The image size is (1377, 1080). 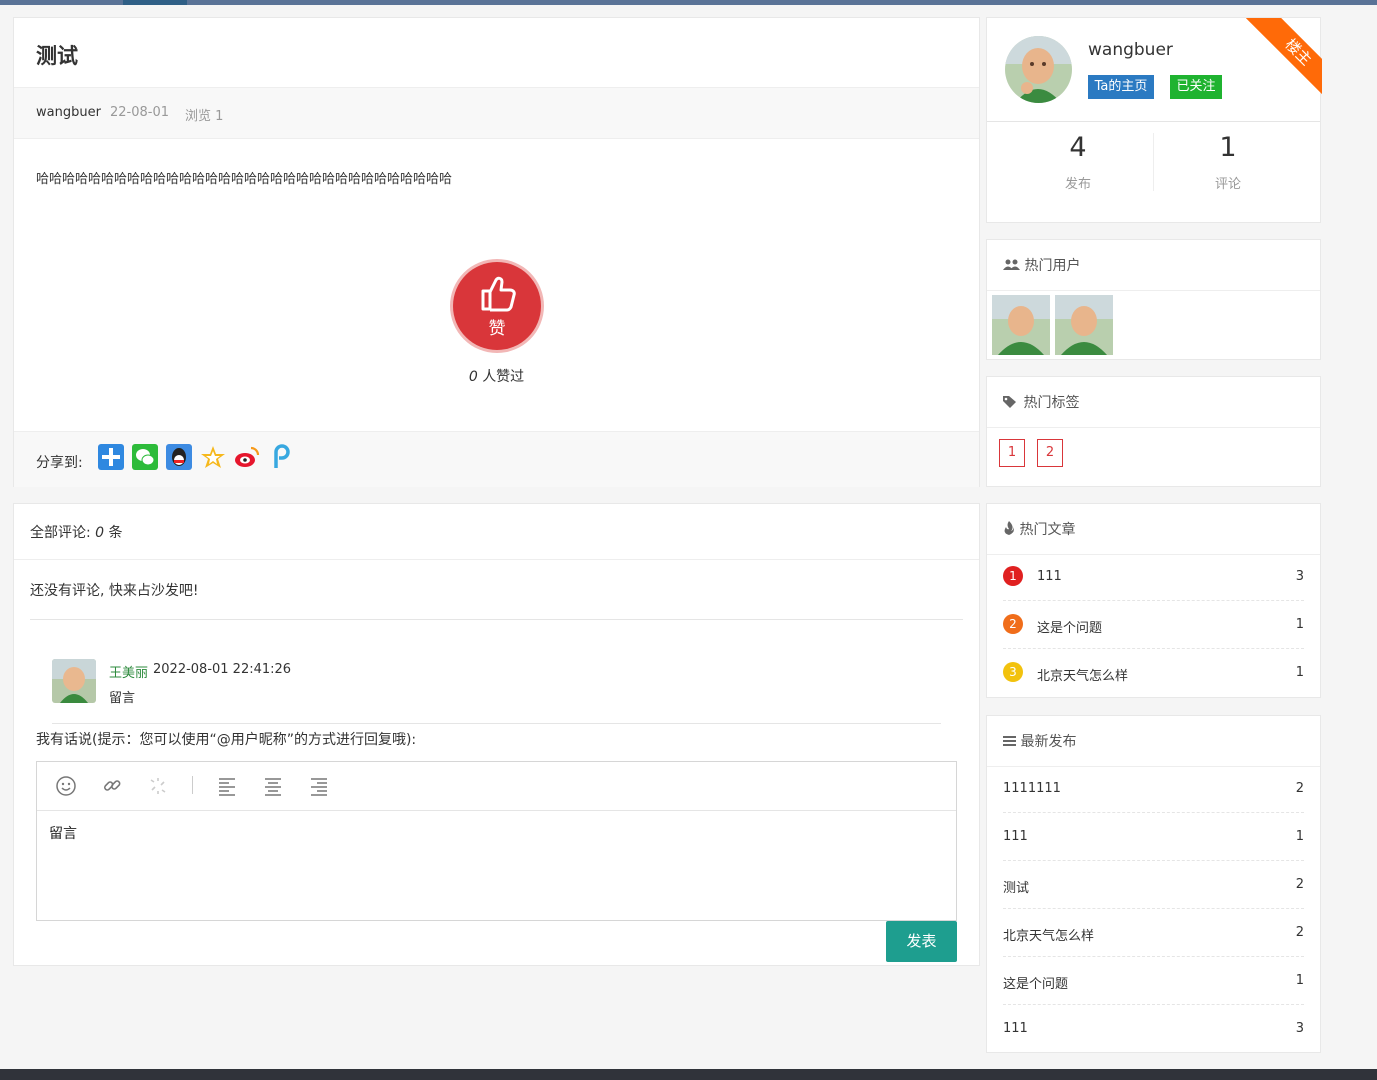 I want to click on author-homepage-button: Ta的主页, so click(x=1121, y=87).